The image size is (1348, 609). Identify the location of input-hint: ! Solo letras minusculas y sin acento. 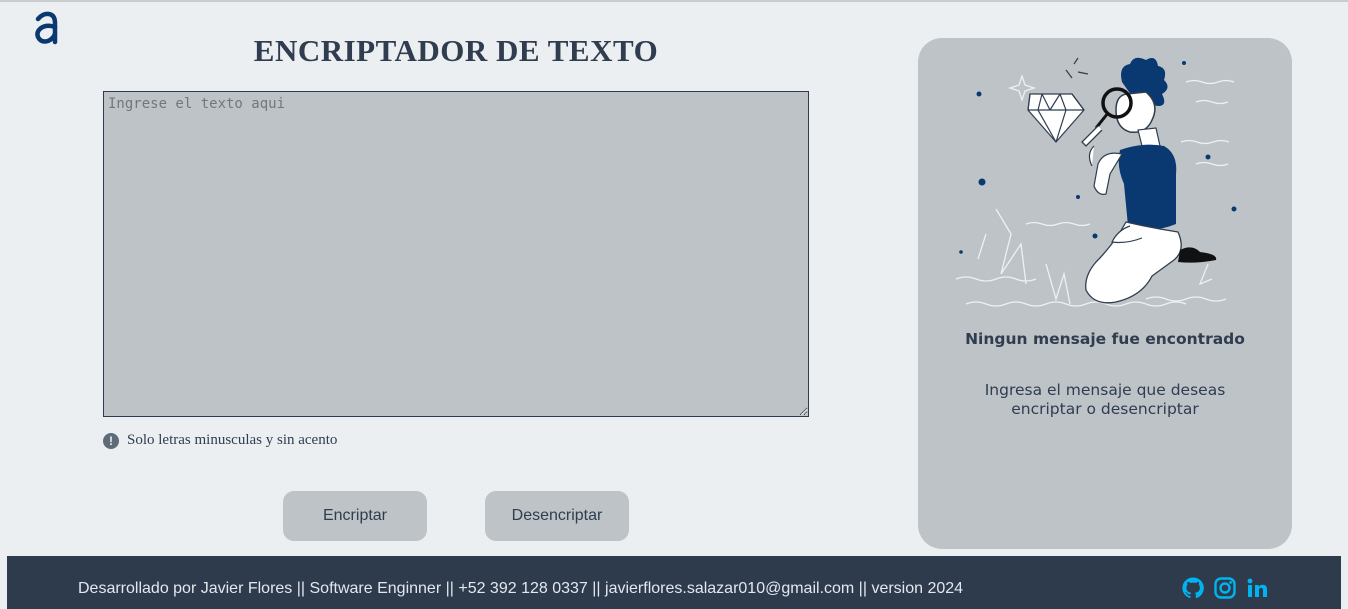
(220, 440).